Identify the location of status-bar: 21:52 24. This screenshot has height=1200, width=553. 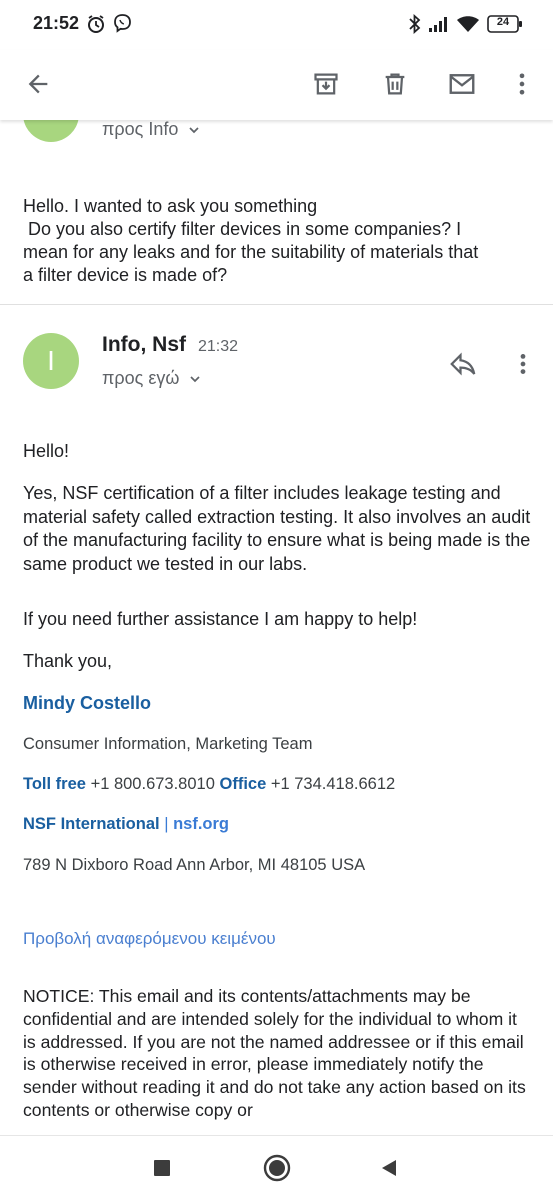
(276, 25).